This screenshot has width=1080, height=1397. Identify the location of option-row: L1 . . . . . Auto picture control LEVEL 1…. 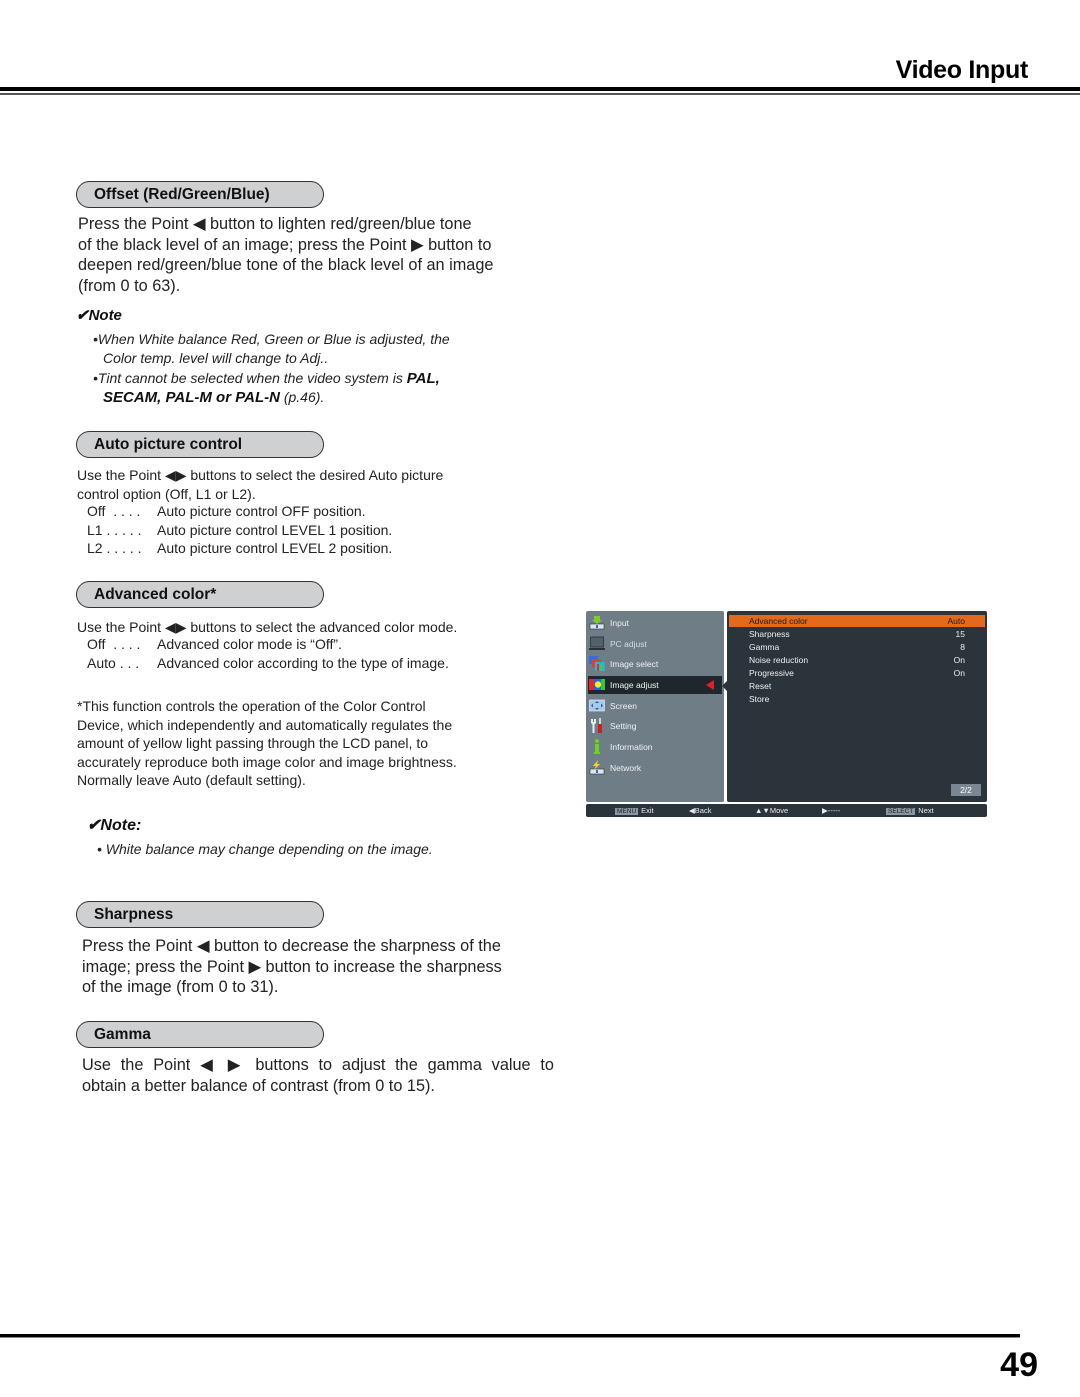
(239, 530).